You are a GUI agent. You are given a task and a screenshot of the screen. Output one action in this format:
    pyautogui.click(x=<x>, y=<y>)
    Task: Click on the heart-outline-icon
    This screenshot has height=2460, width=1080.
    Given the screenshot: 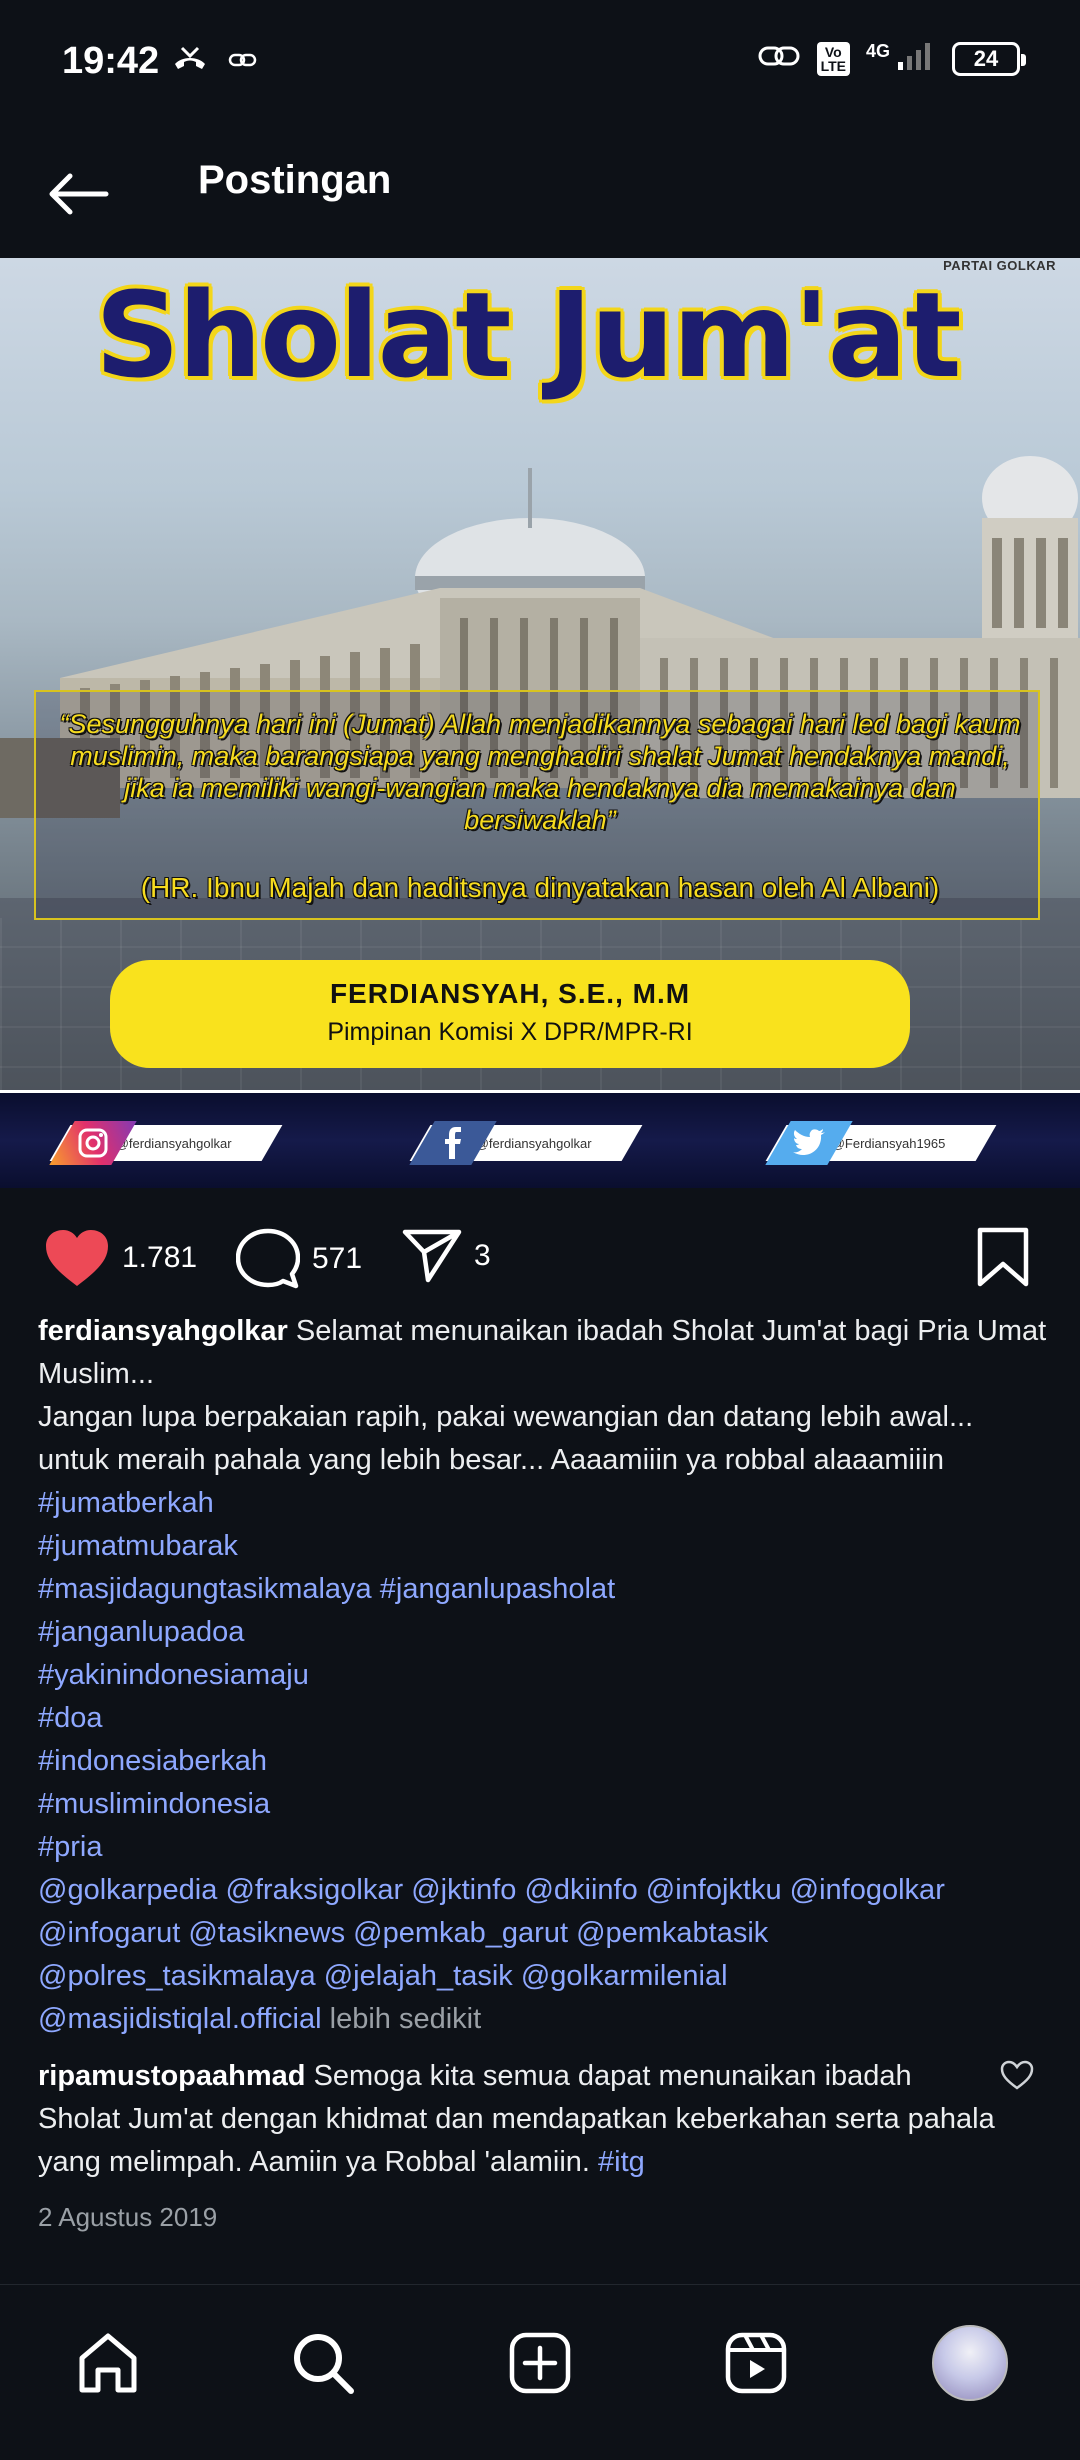 What is the action you would take?
    pyautogui.click(x=1017, y=2075)
    